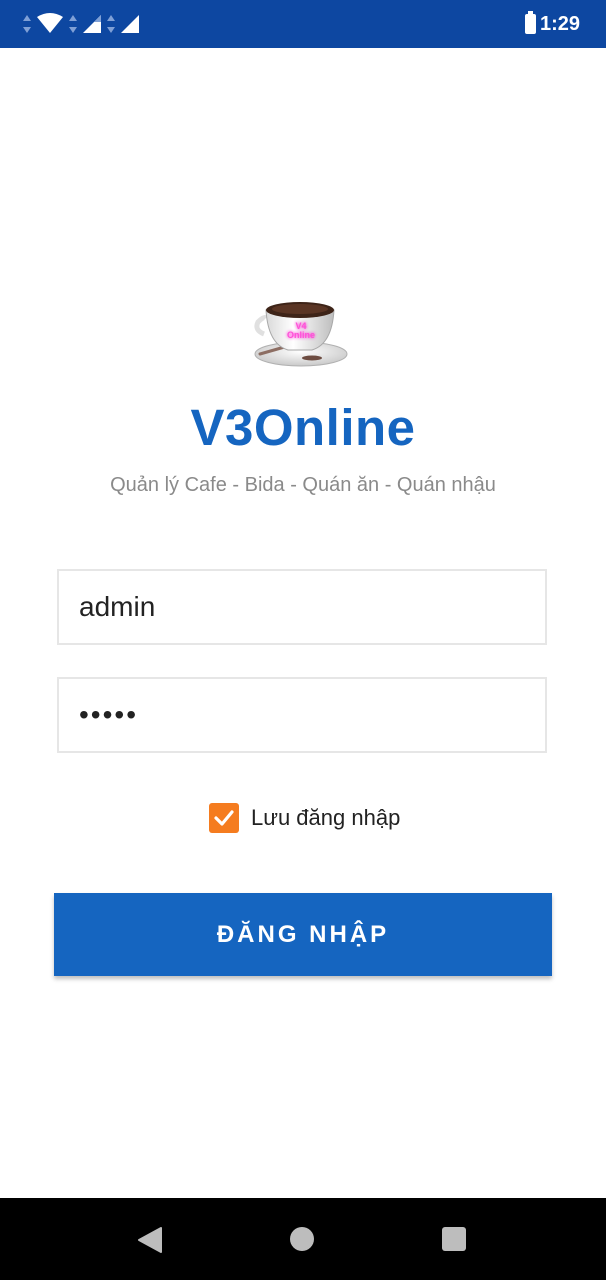 Image resolution: width=606 pixels, height=1280 pixels. I want to click on home-icon, so click(302, 1239).